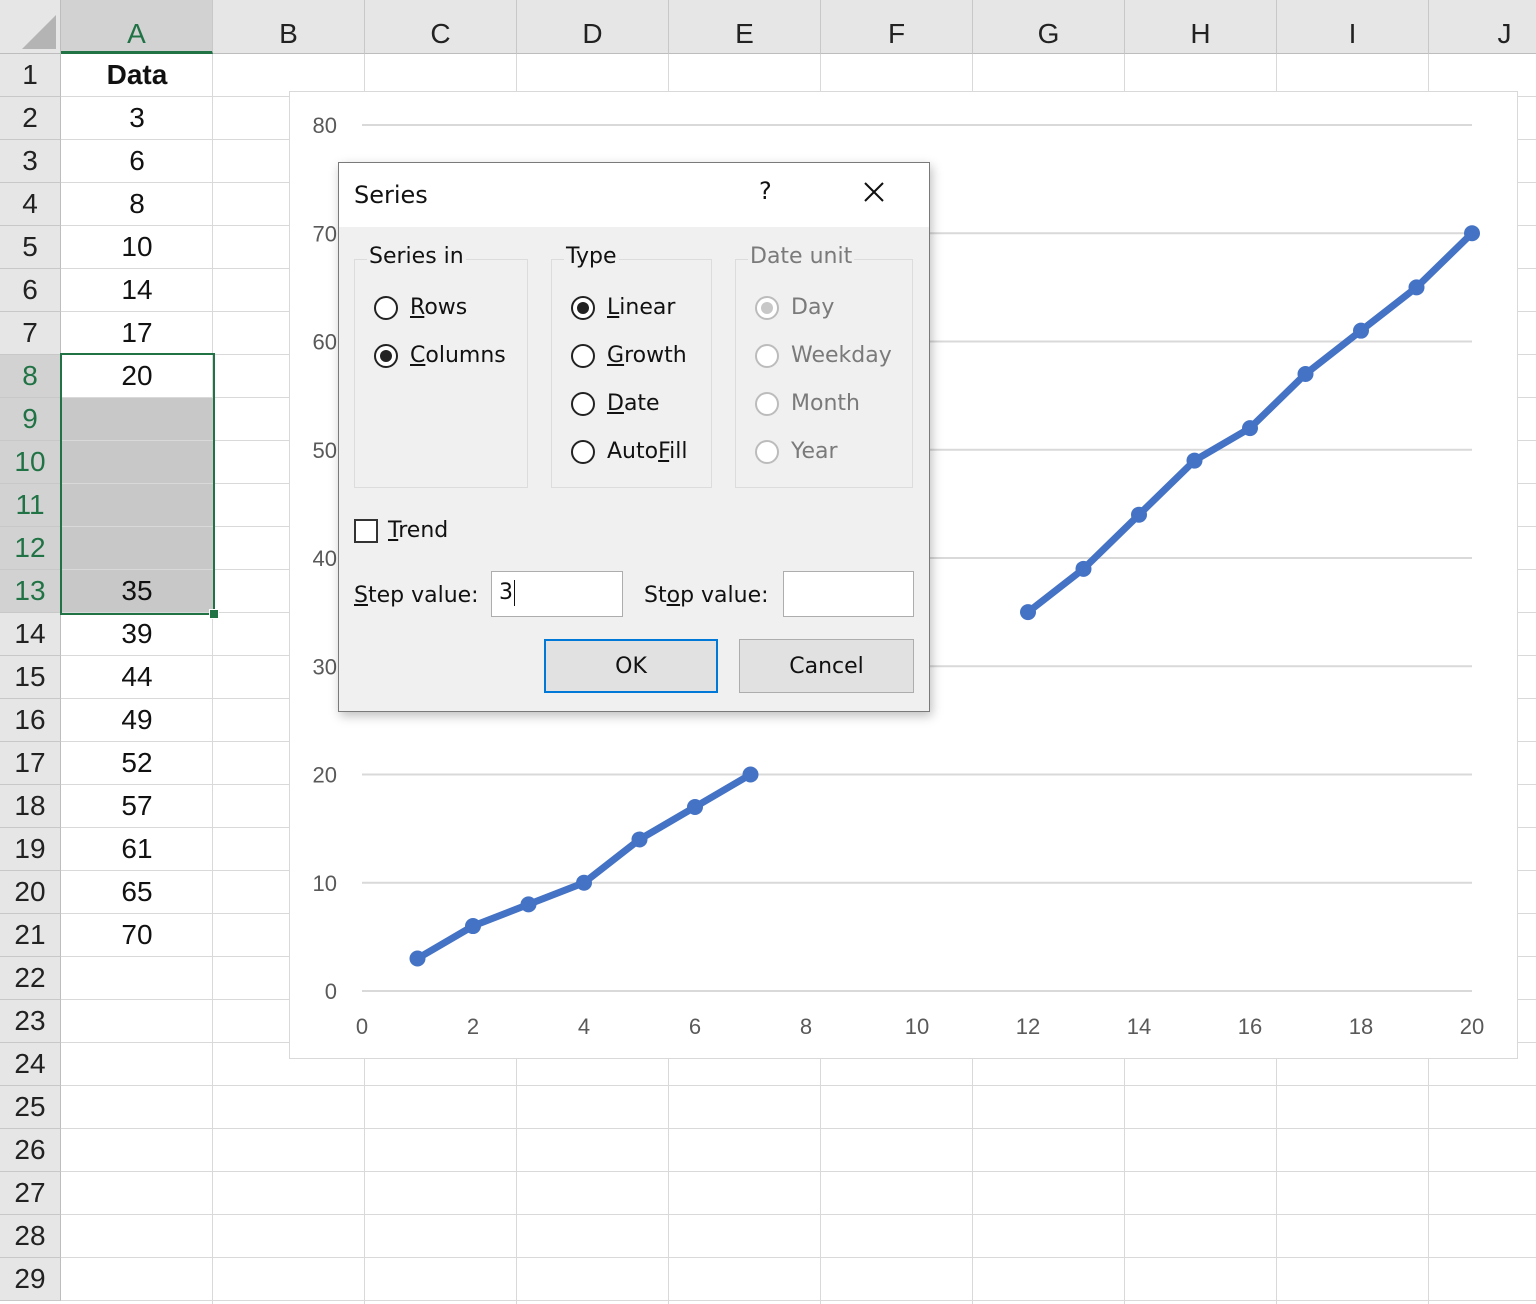  Describe the element at coordinates (30, 333) in the screenshot. I see `row-header-7: 7` at that location.